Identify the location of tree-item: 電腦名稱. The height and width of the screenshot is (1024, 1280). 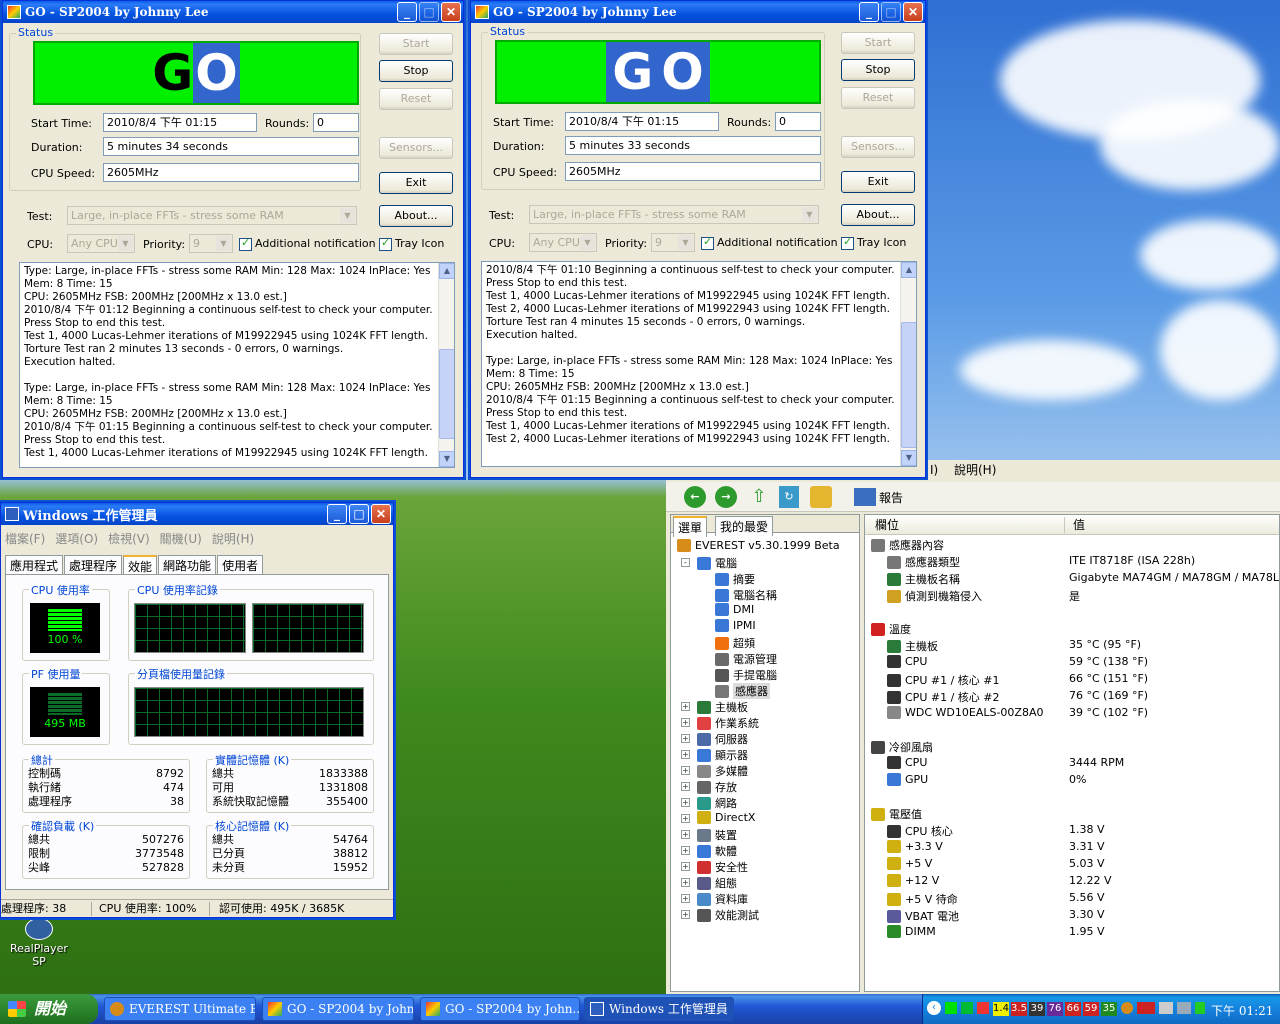
(746, 595).